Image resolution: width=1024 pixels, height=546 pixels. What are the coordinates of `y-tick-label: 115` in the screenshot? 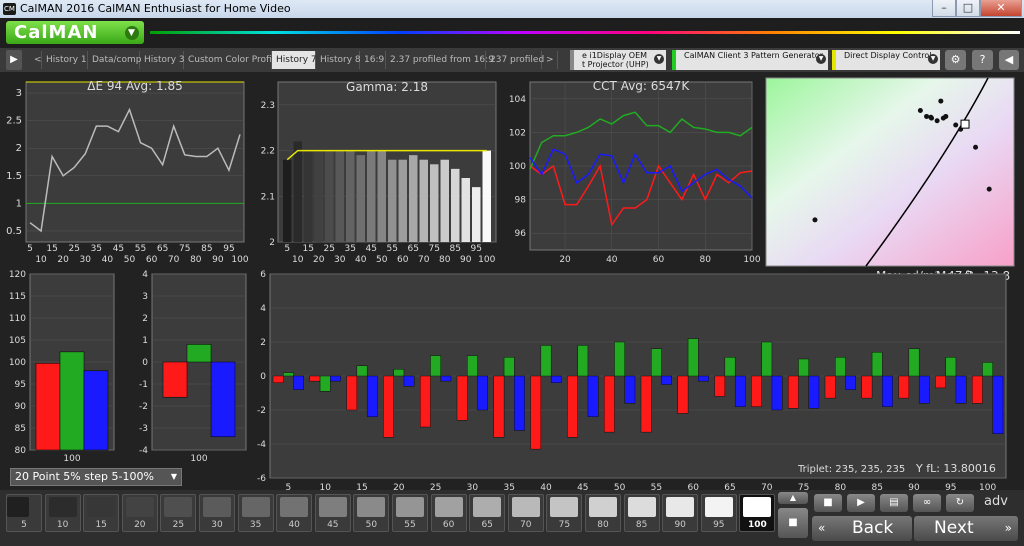 It's located at (17, 297).